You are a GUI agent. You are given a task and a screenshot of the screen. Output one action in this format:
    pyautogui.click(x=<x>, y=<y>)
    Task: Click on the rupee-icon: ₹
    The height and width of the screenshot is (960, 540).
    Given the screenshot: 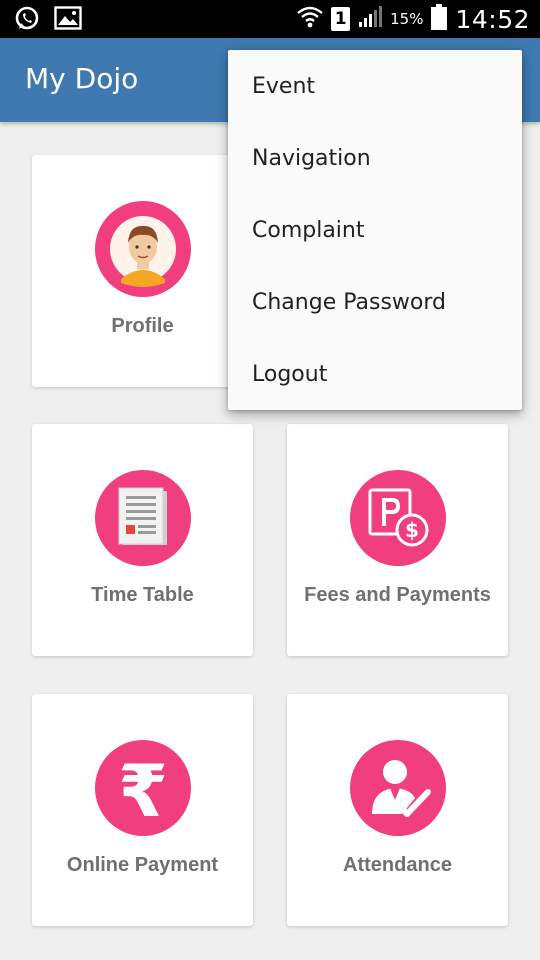 What is the action you would take?
    pyautogui.click(x=142, y=788)
    